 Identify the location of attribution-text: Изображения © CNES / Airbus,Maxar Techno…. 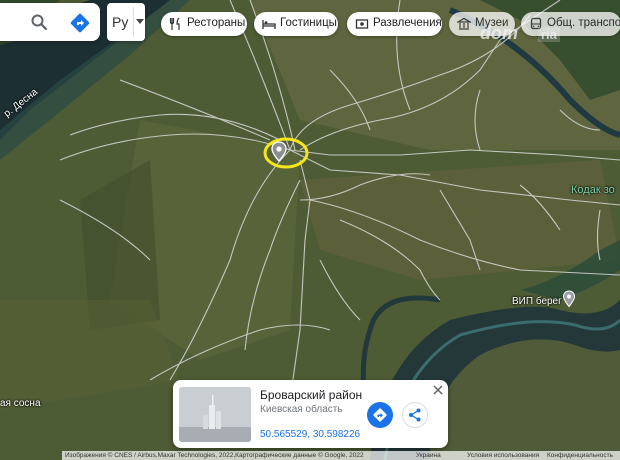
(214, 455).